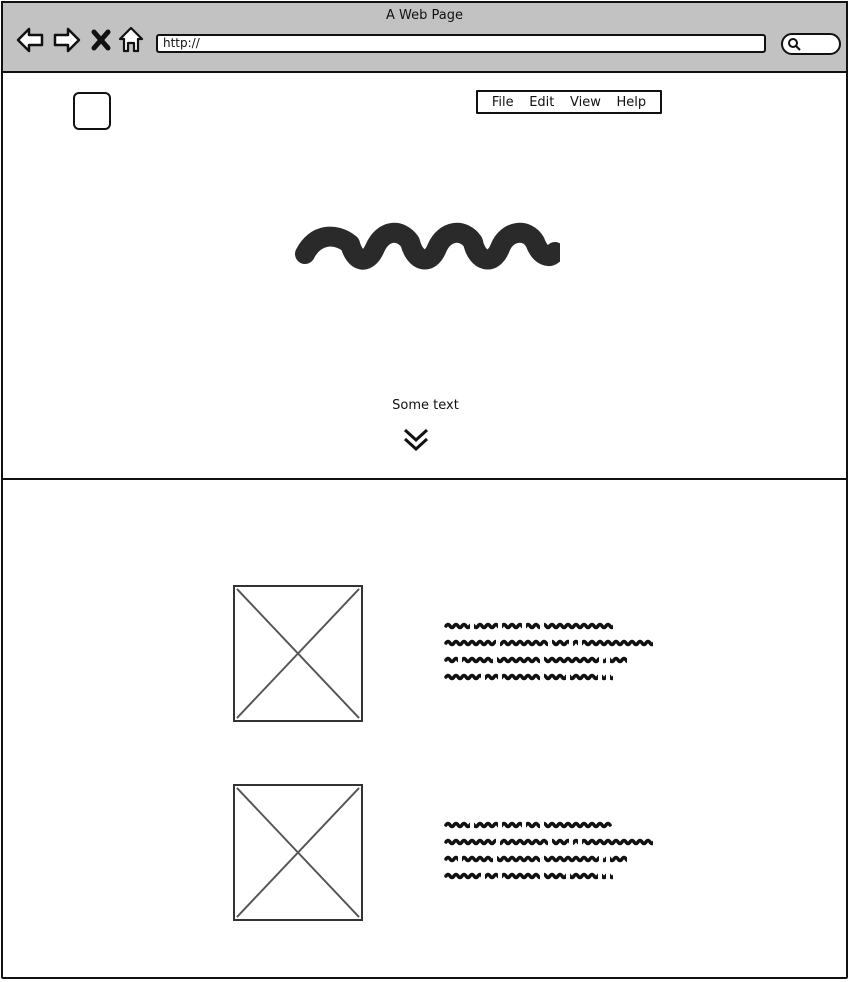  Describe the element at coordinates (811, 44) in the screenshot. I see `search-field` at that location.